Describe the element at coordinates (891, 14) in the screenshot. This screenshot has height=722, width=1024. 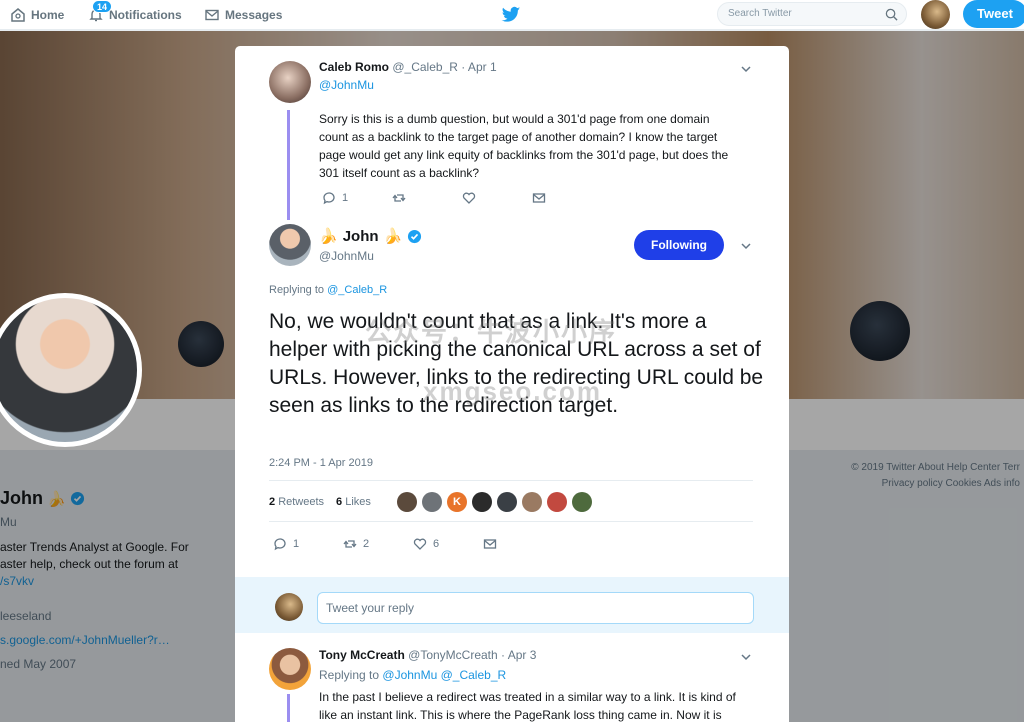
I see `search-icon` at that location.